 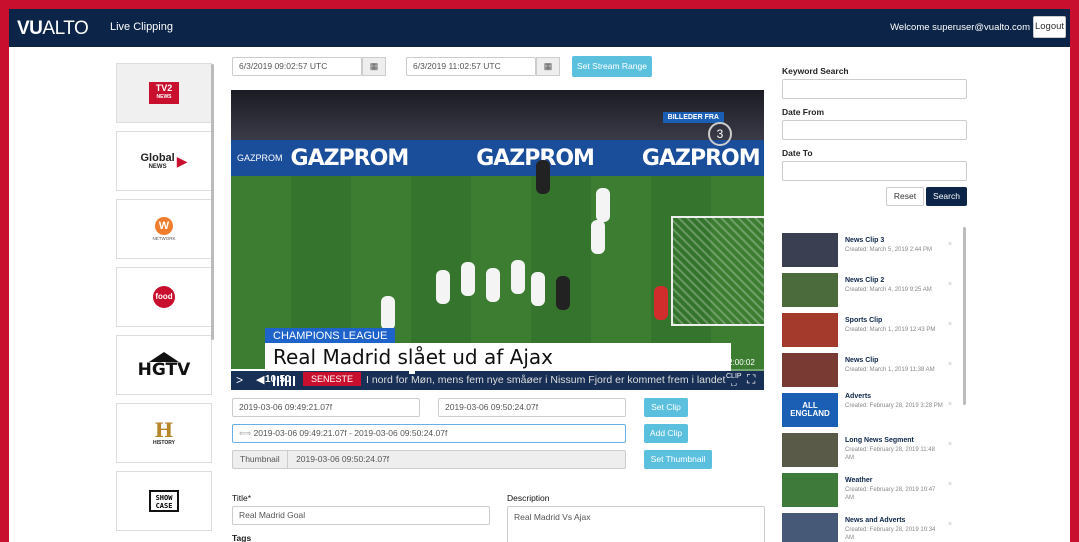 I want to click on progress-bar, so click(x=497, y=370).